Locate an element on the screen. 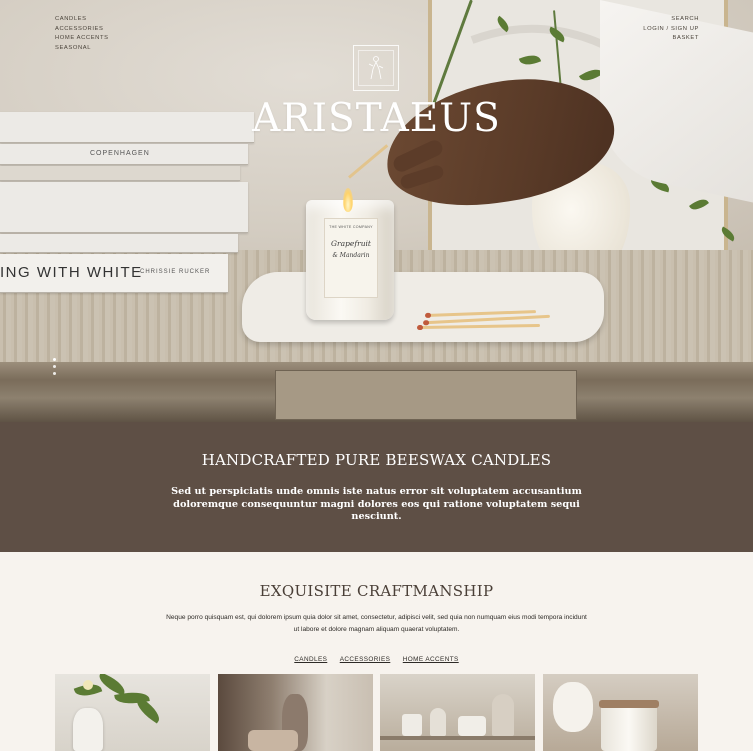 This screenshot has height=751, width=753. candle-label: THE WHITE COMPANY Grapefruit & Mandarin is located at coordinates (351, 258).